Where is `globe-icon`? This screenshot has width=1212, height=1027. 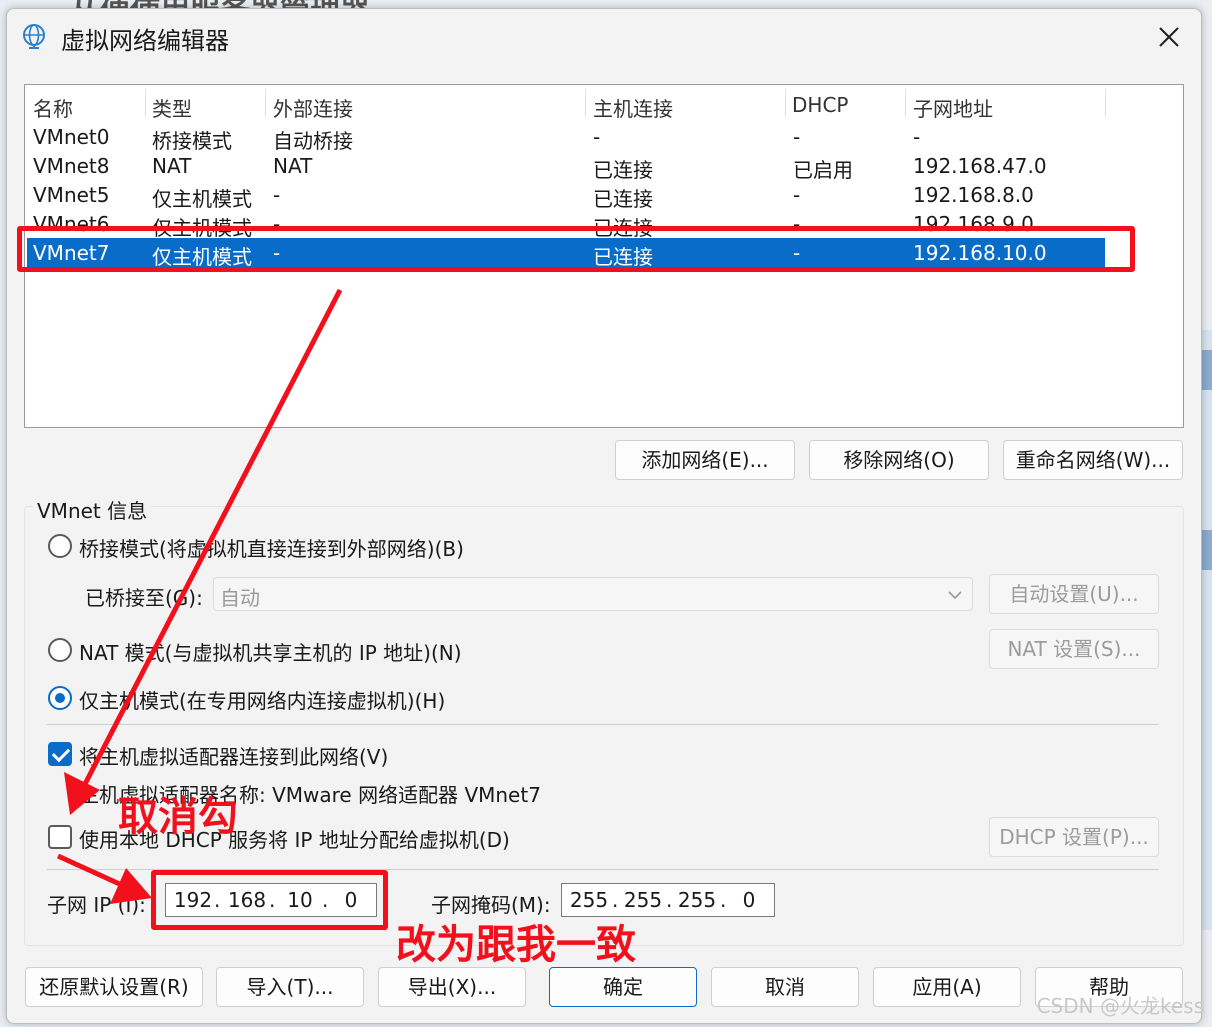 globe-icon is located at coordinates (34, 36).